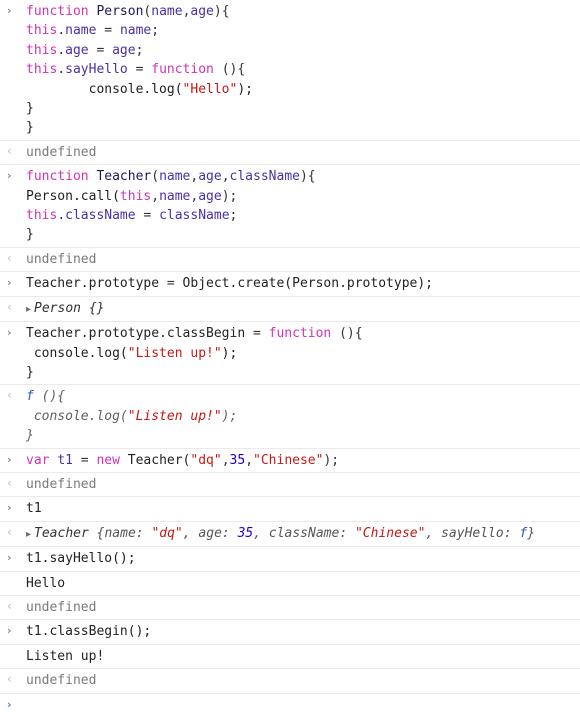 The width and height of the screenshot is (580, 712). I want to click on console-entry-input: › t1.classBegin();, so click(290, 632).